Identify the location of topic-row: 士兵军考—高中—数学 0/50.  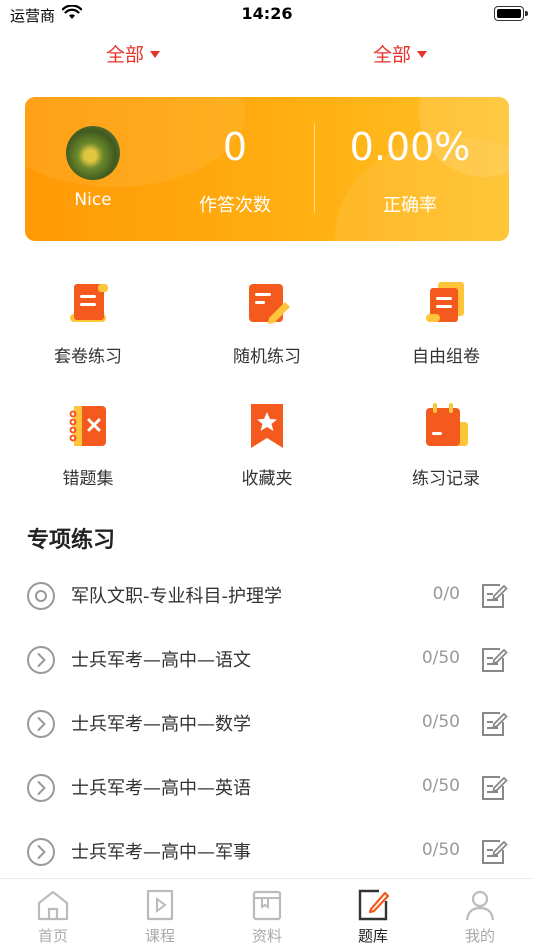
(267, 723).